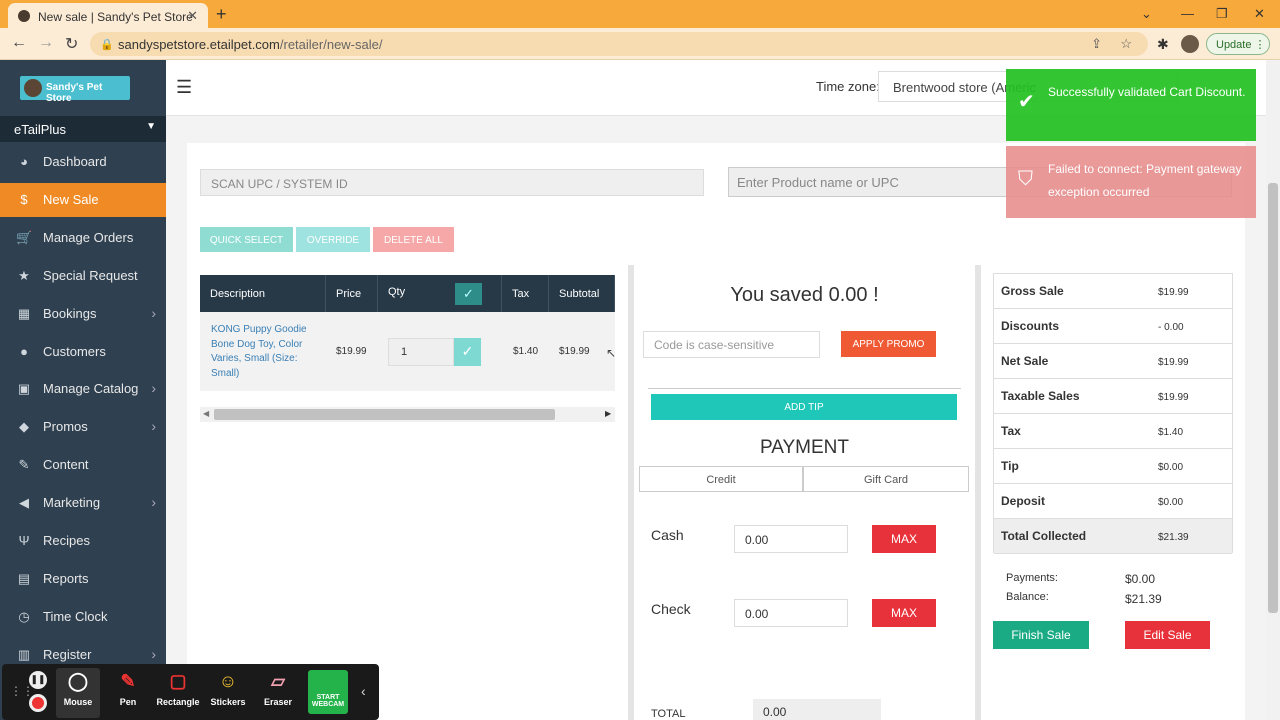 The width and height of the screenshot is (1280, 720). I want to click on promo-code-input: Code is case-sensitive, so click(731, 344).